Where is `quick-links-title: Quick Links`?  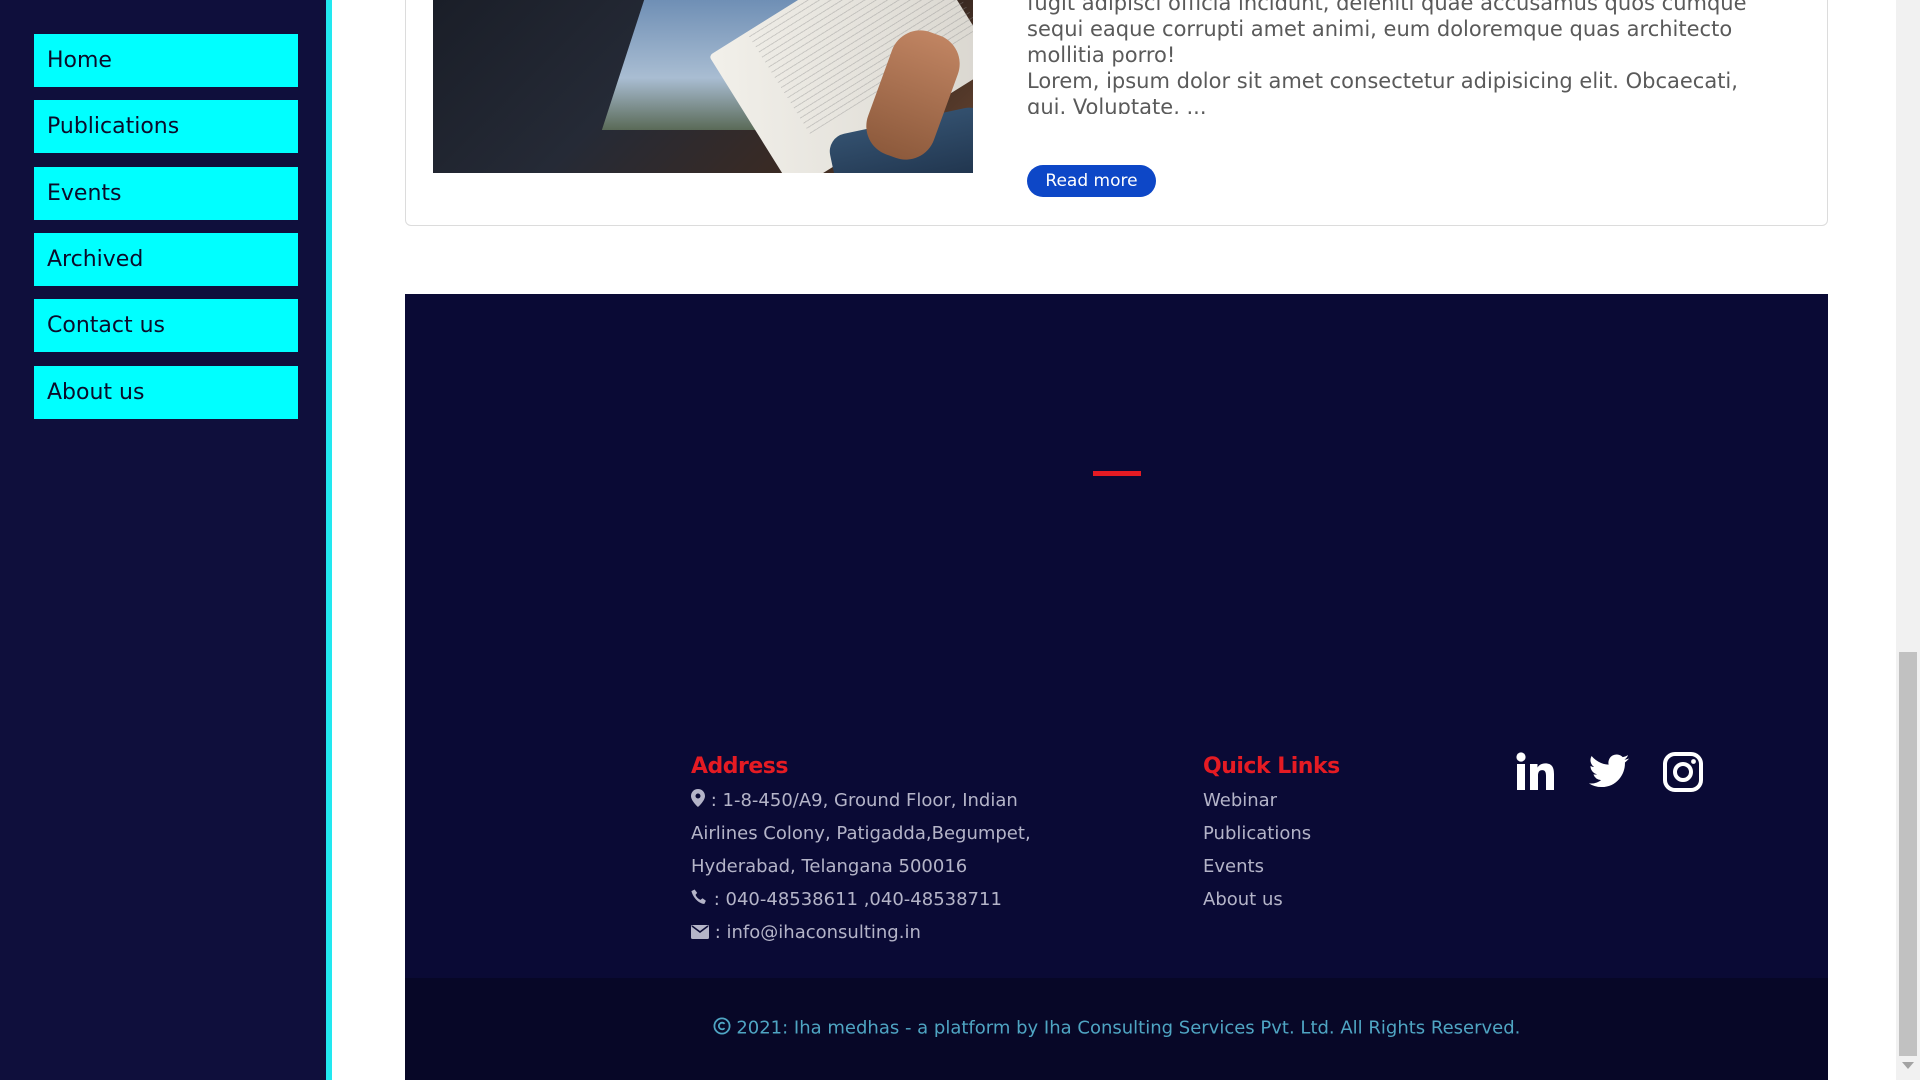
quick-links-title: Quick Links is located at coordinates (1271, 766).